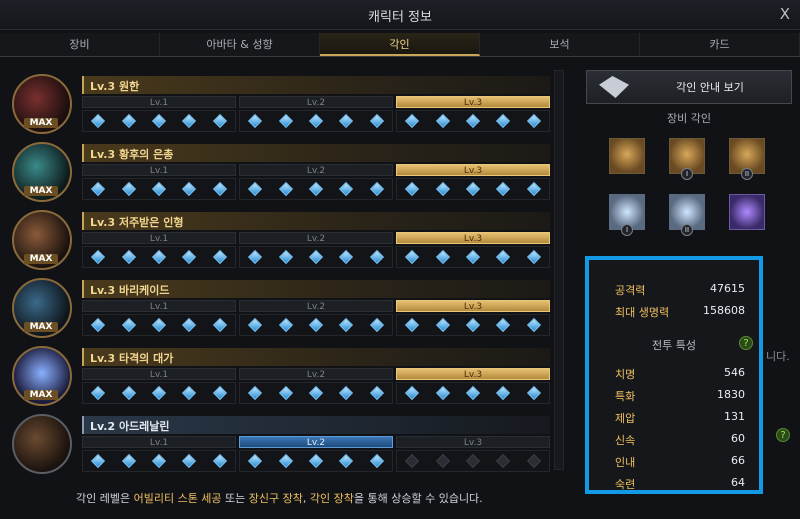  What do you see at coordinates (559, 270) in the screenshot?
I see `scrollbar` at bounding box center [559, 270].